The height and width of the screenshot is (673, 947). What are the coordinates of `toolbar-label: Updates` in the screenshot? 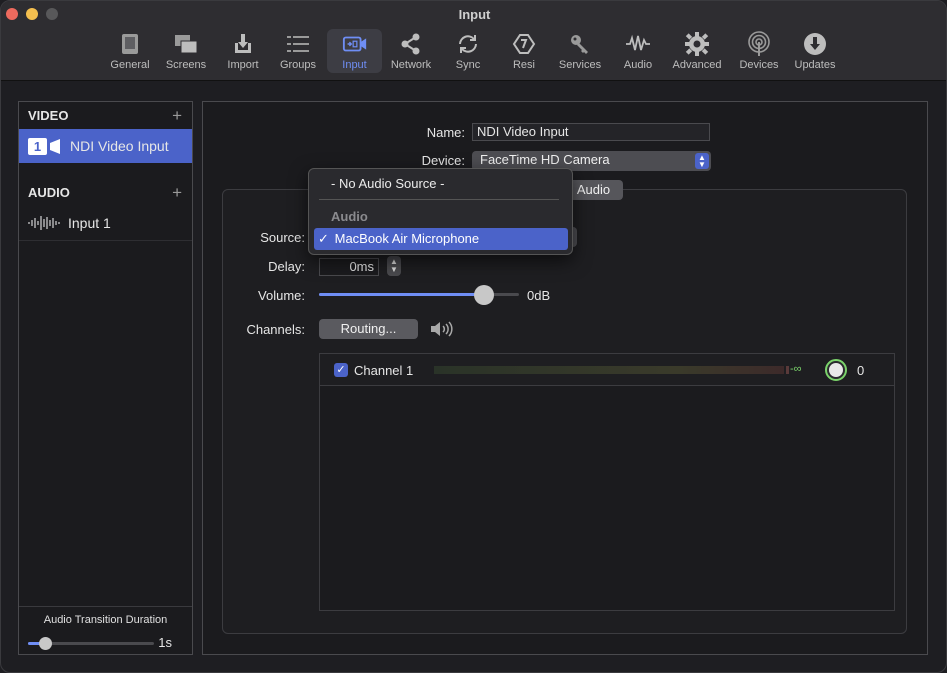 It's located at (815, 65).